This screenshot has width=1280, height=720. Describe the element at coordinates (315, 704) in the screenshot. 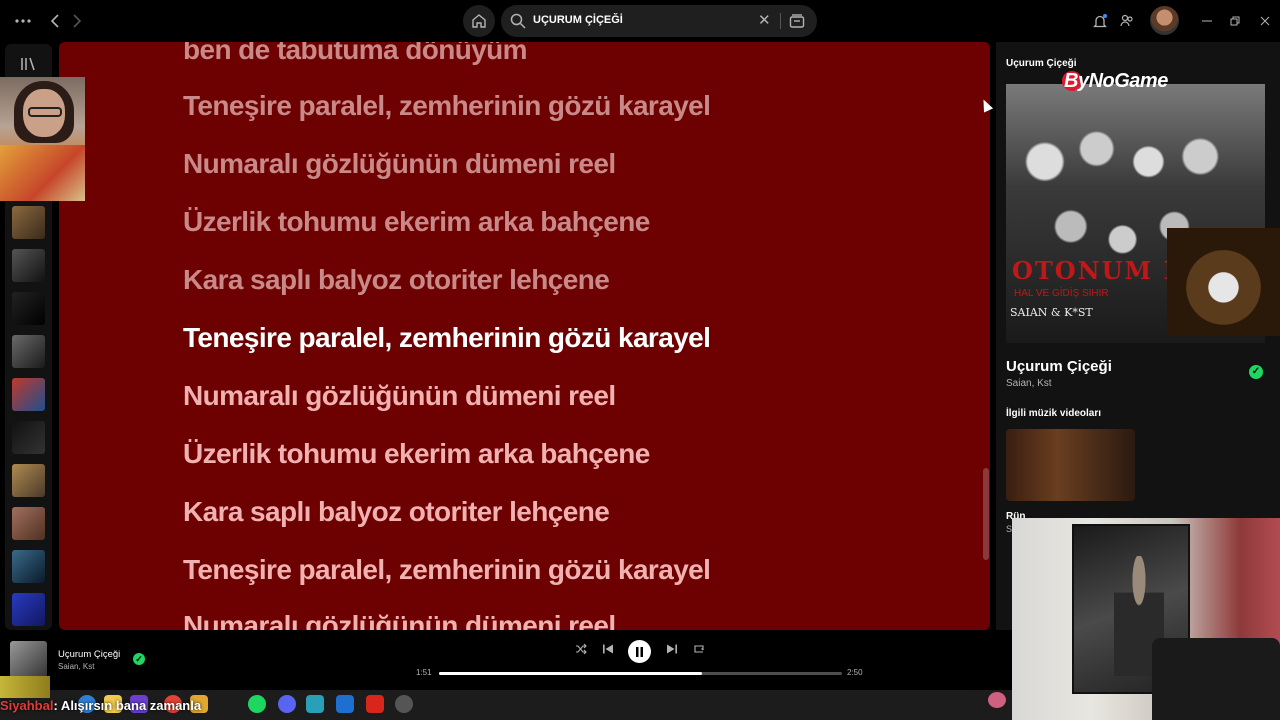

I see `app-icon` at that location.